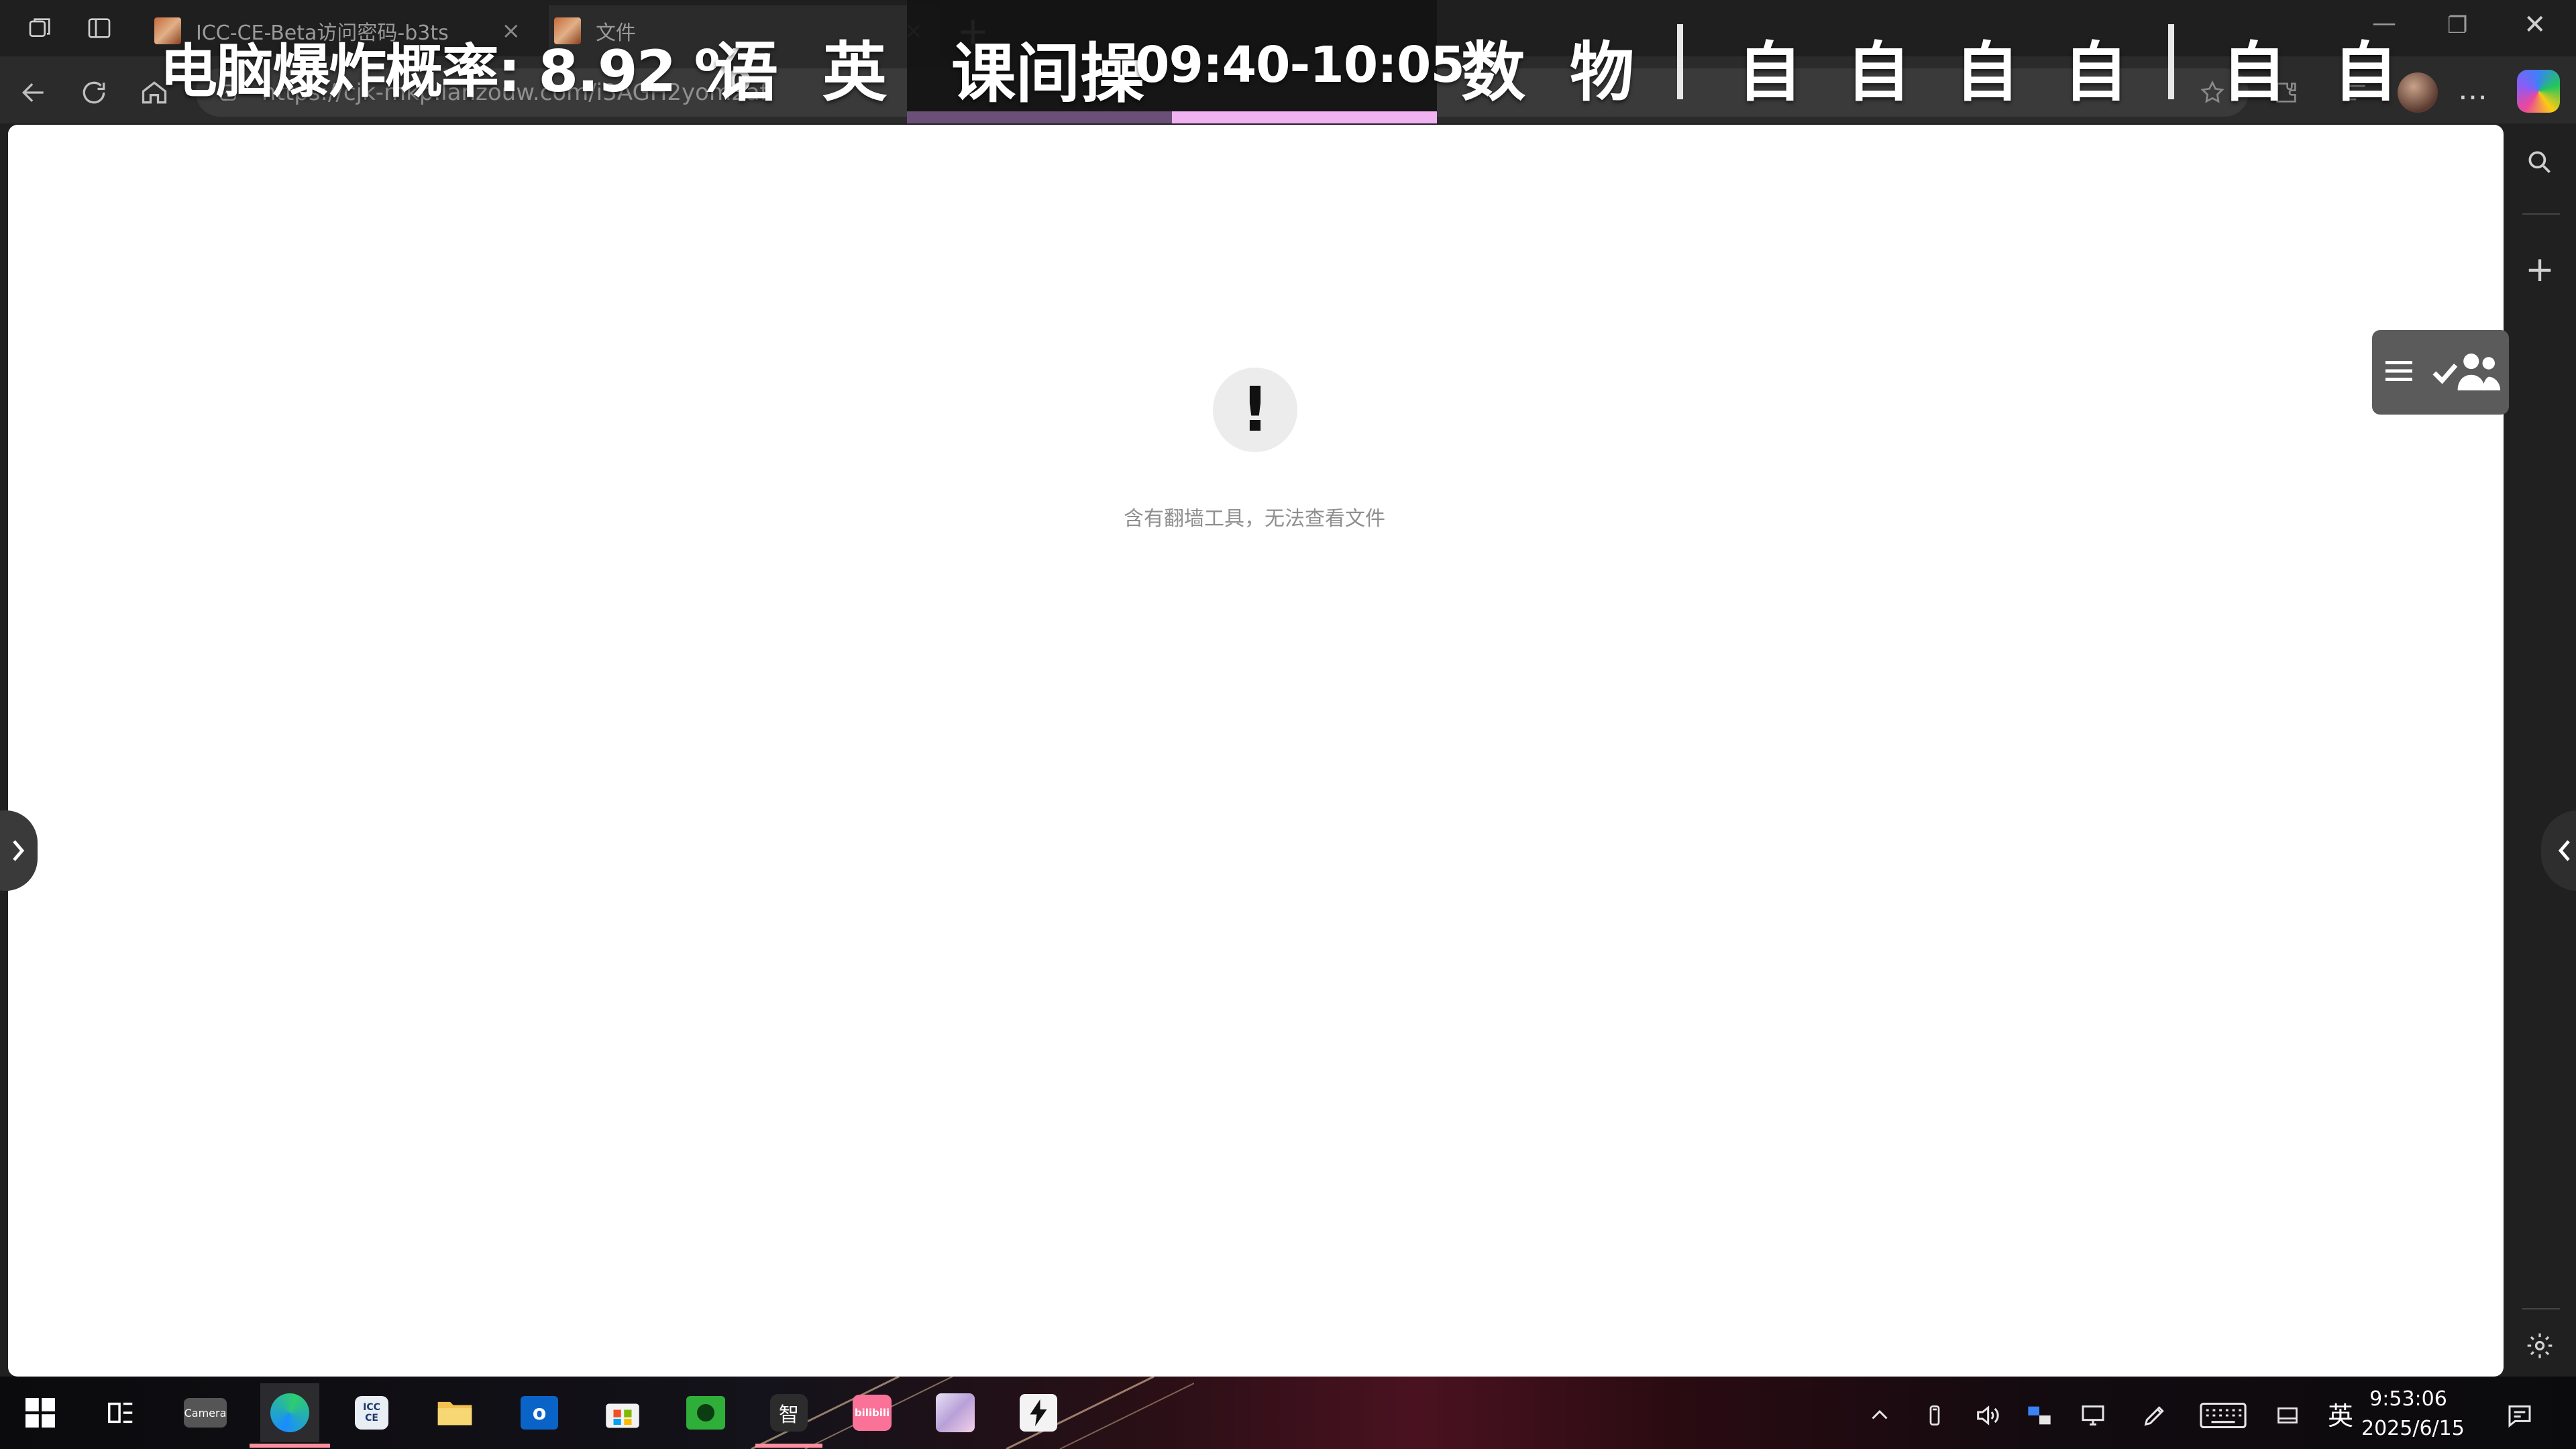 The height and width of the screenshot is (1449, 2576). I want to click on add-icon: +, so click(2540, 270).